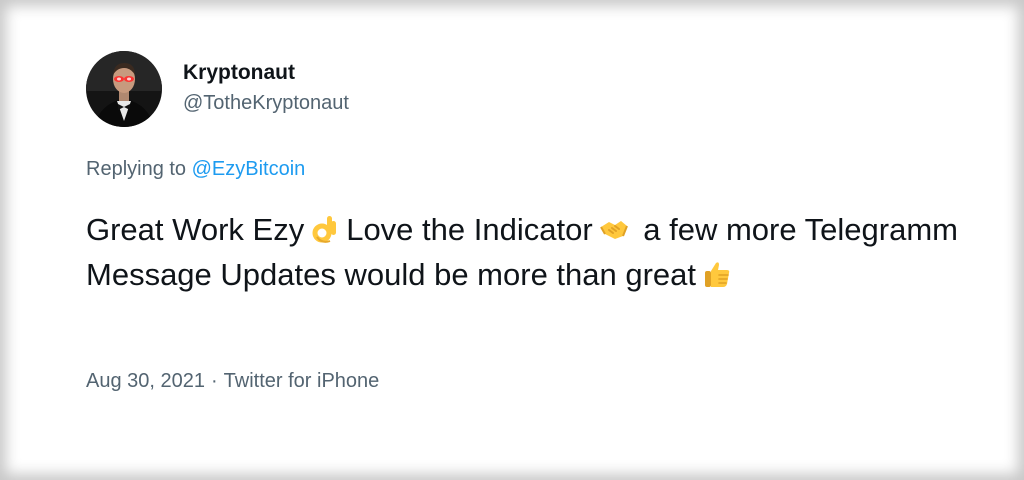  What do you see at coordinates (239, 73) in the screenshot?
I see `author-display-name: Kryptonaut` at bounding box center [239, 73].